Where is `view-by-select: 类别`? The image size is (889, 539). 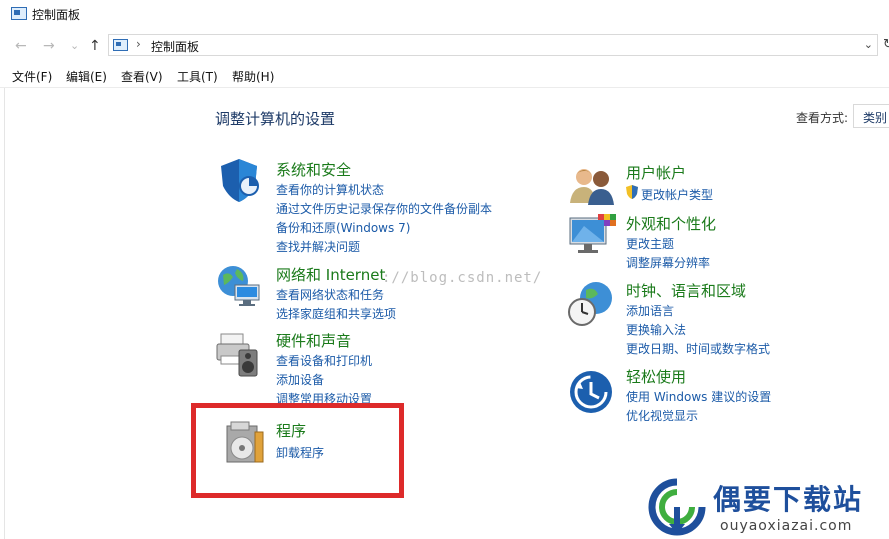 view-by-select: 类别 is located at coordinates (871, 116).